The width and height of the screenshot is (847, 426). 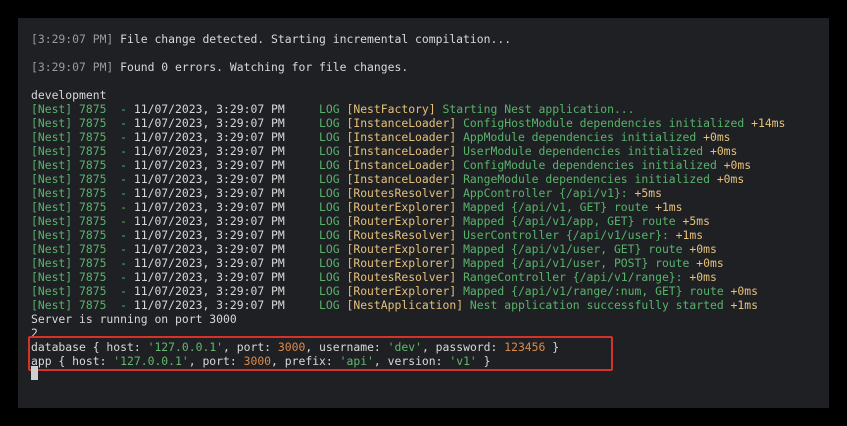 I want to click on highlight-annotation-box, so click(x=320, y=353).